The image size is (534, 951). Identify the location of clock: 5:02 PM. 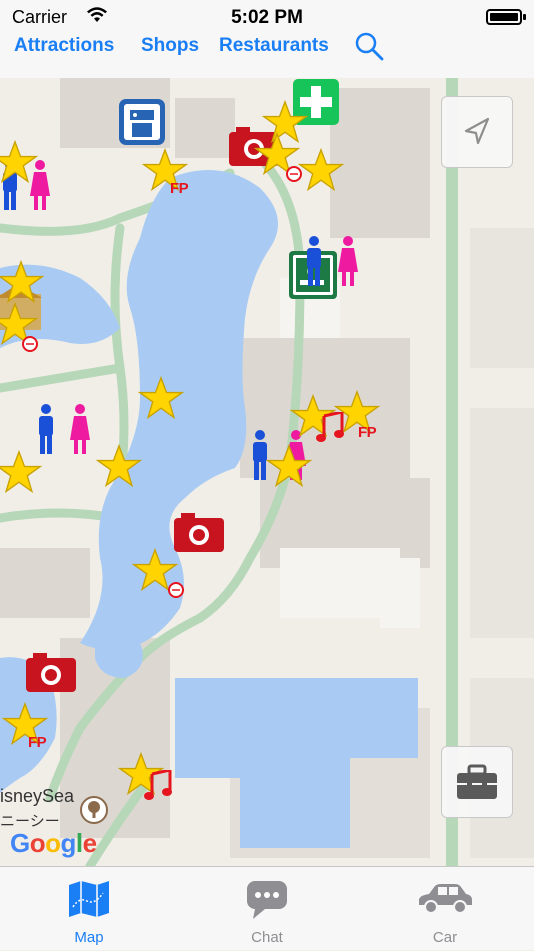
(267, 17).